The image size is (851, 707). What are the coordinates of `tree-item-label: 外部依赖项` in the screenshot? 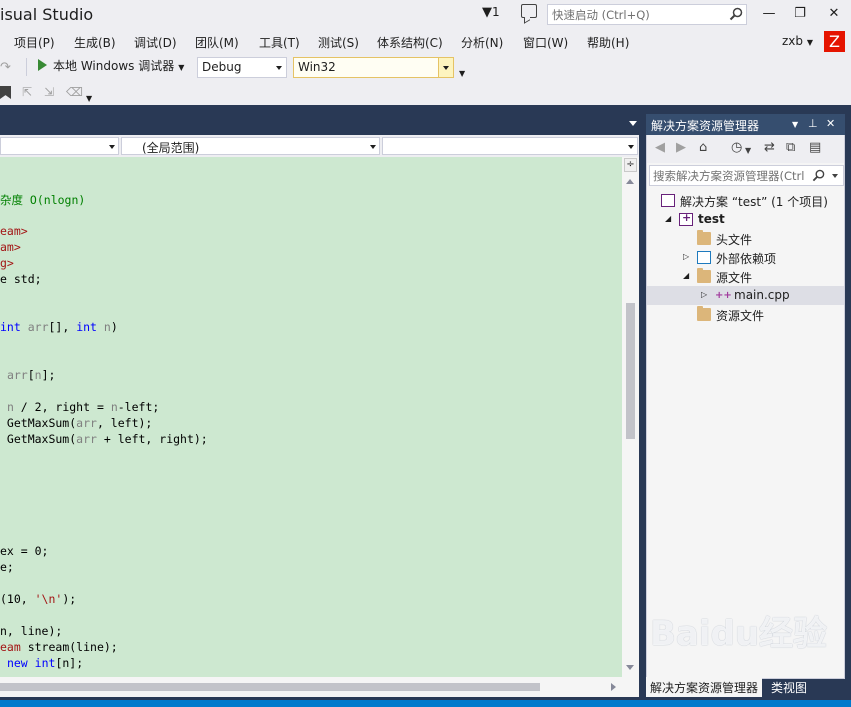 It's located at (746, 259).